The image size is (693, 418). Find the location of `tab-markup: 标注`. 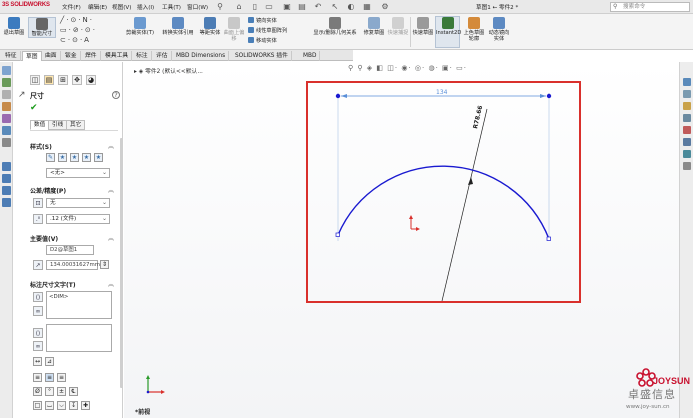

tab-markup: 标注 is located at coordinates (142, 56).